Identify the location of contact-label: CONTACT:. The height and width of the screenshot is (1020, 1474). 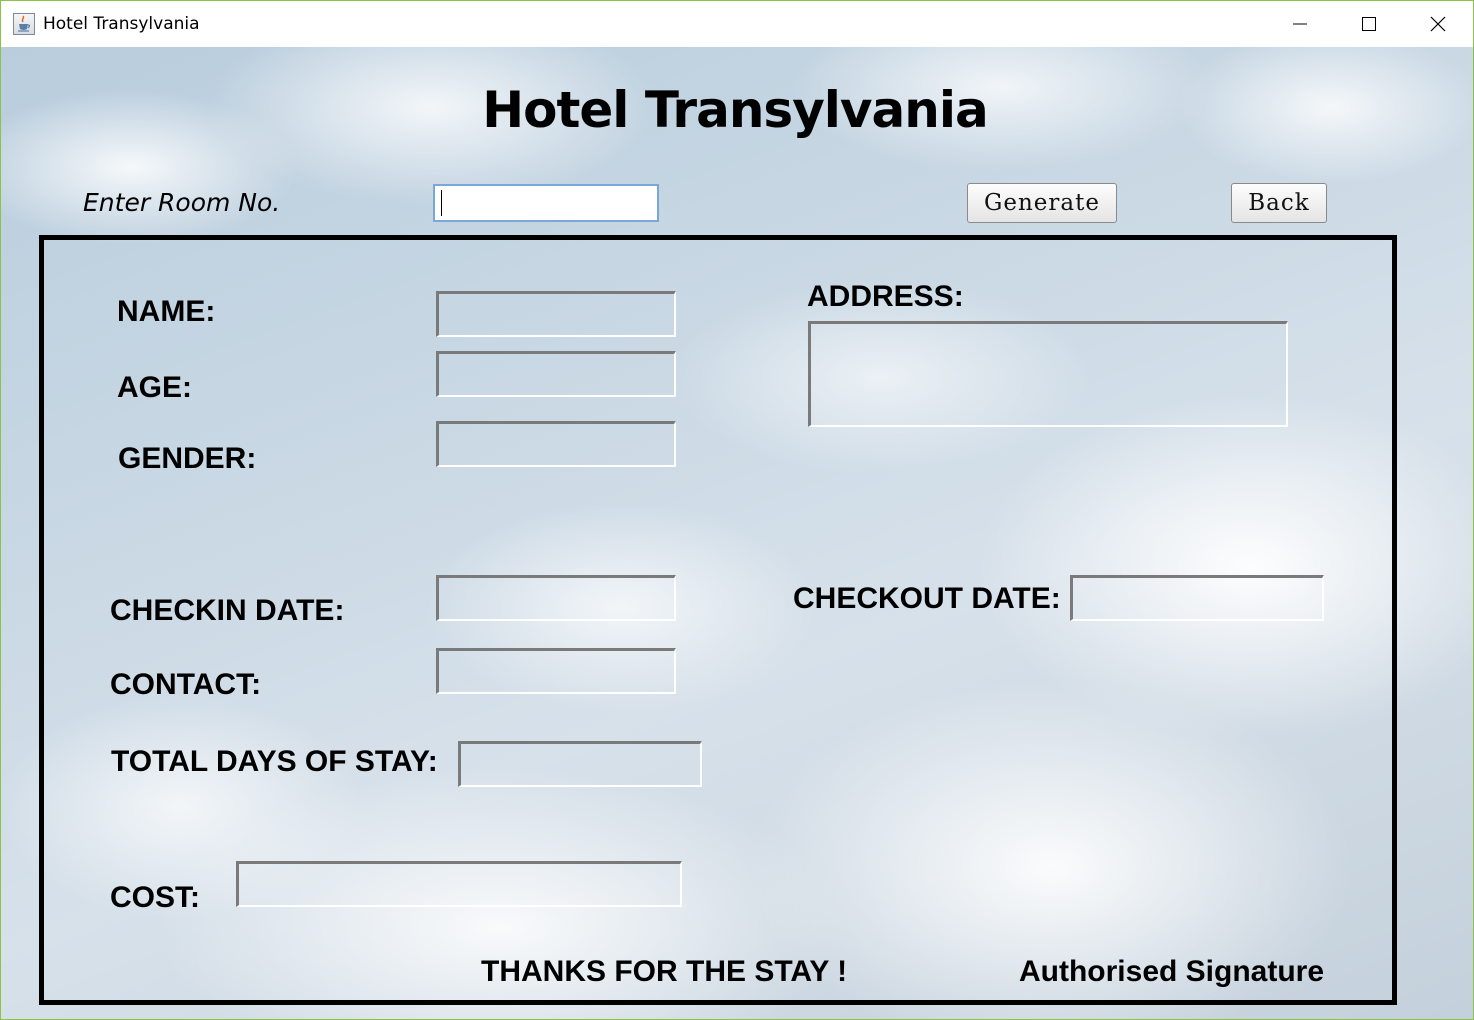
(186, 684).